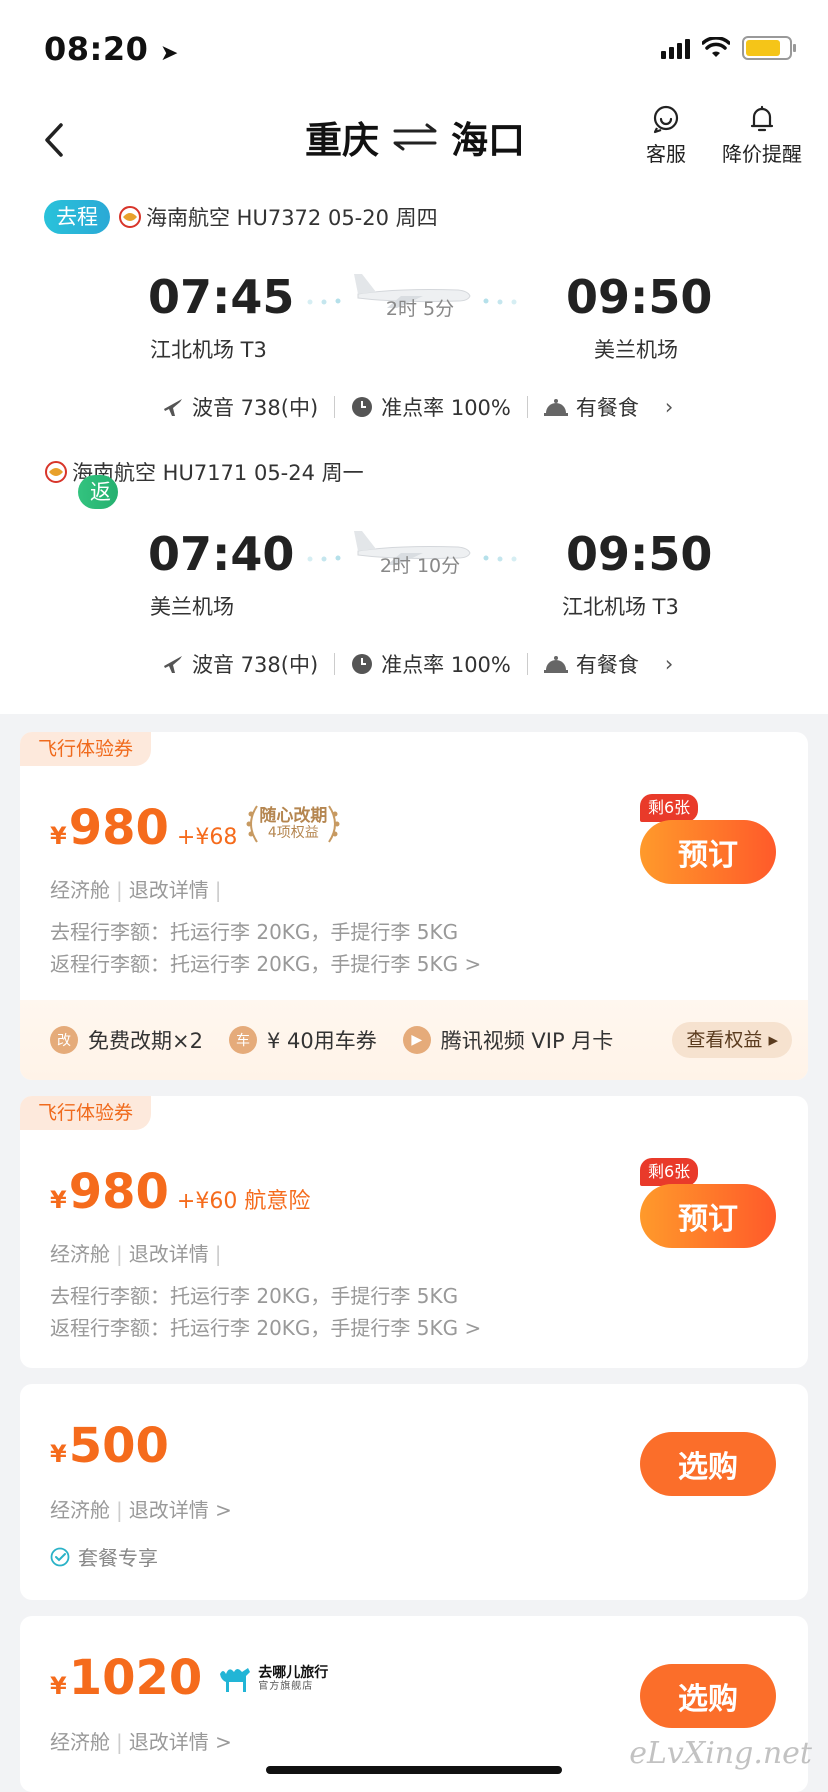 Image resolution: width=828 pixels, height=1792 pixels. Describe the element at coordinates (169, 53) in the screenshot. I see `location-arrow-icon: ➤` at that location.